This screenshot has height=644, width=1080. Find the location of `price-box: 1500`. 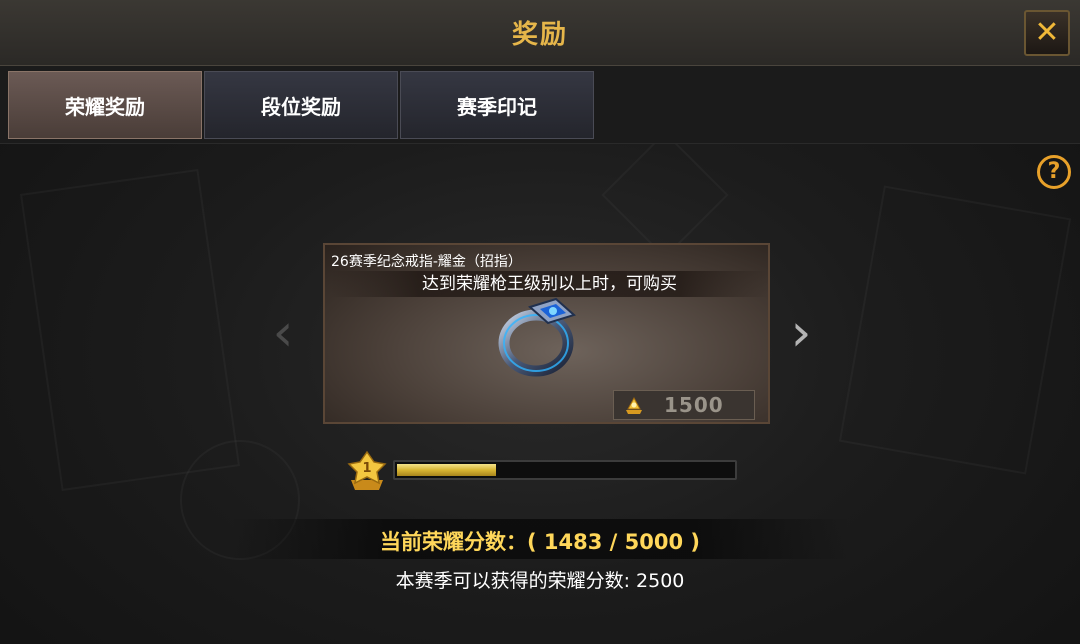

price-box: 1500 is located at coordinates (684, 405).